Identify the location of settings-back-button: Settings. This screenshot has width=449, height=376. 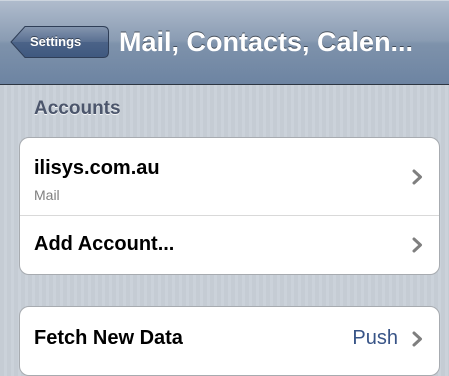
(60, 42).